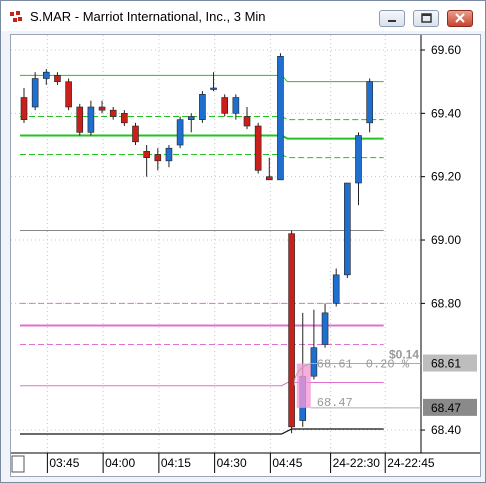  Describe the element at coordinates (446, 408) in the screenshot. I see `price-marker-label: 68.47` at that location.